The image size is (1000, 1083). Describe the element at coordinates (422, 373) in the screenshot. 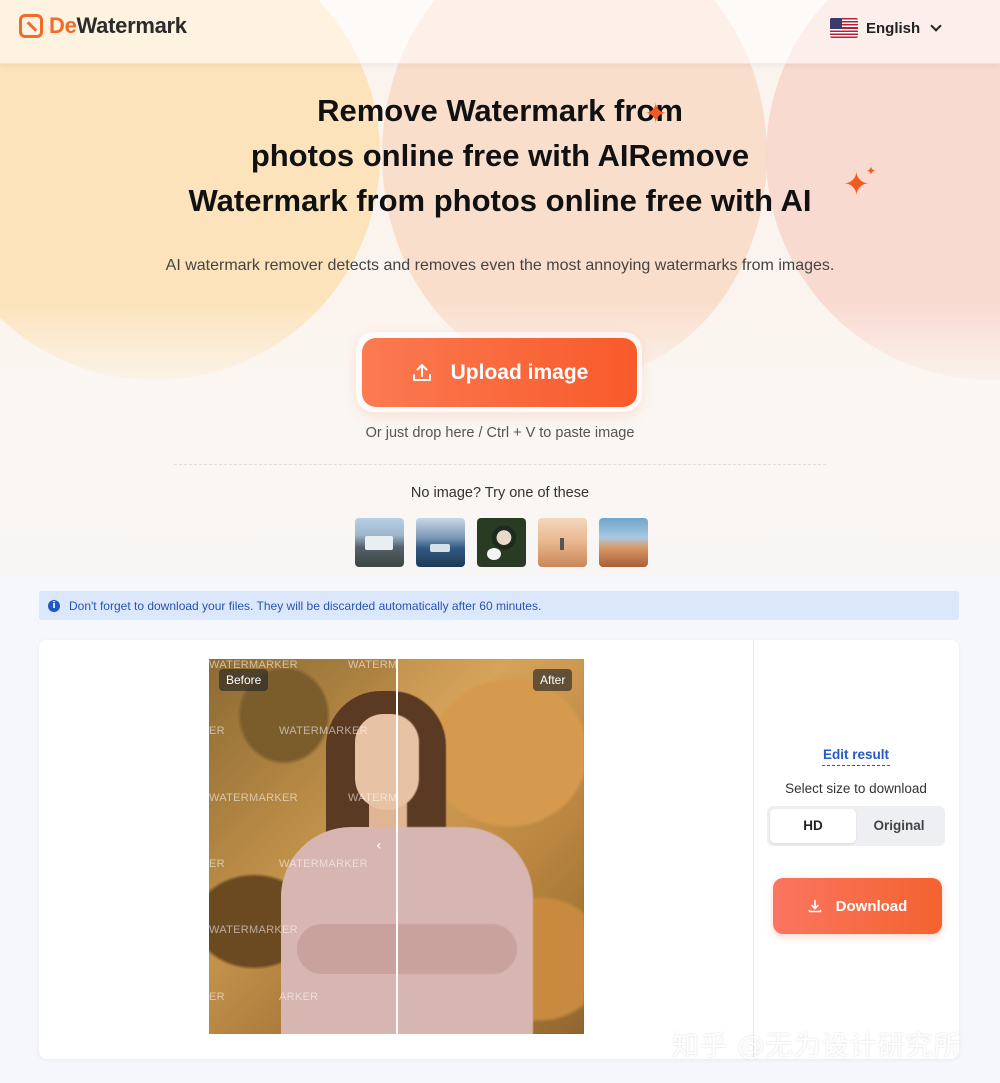

I see `upload-icon` at that location.